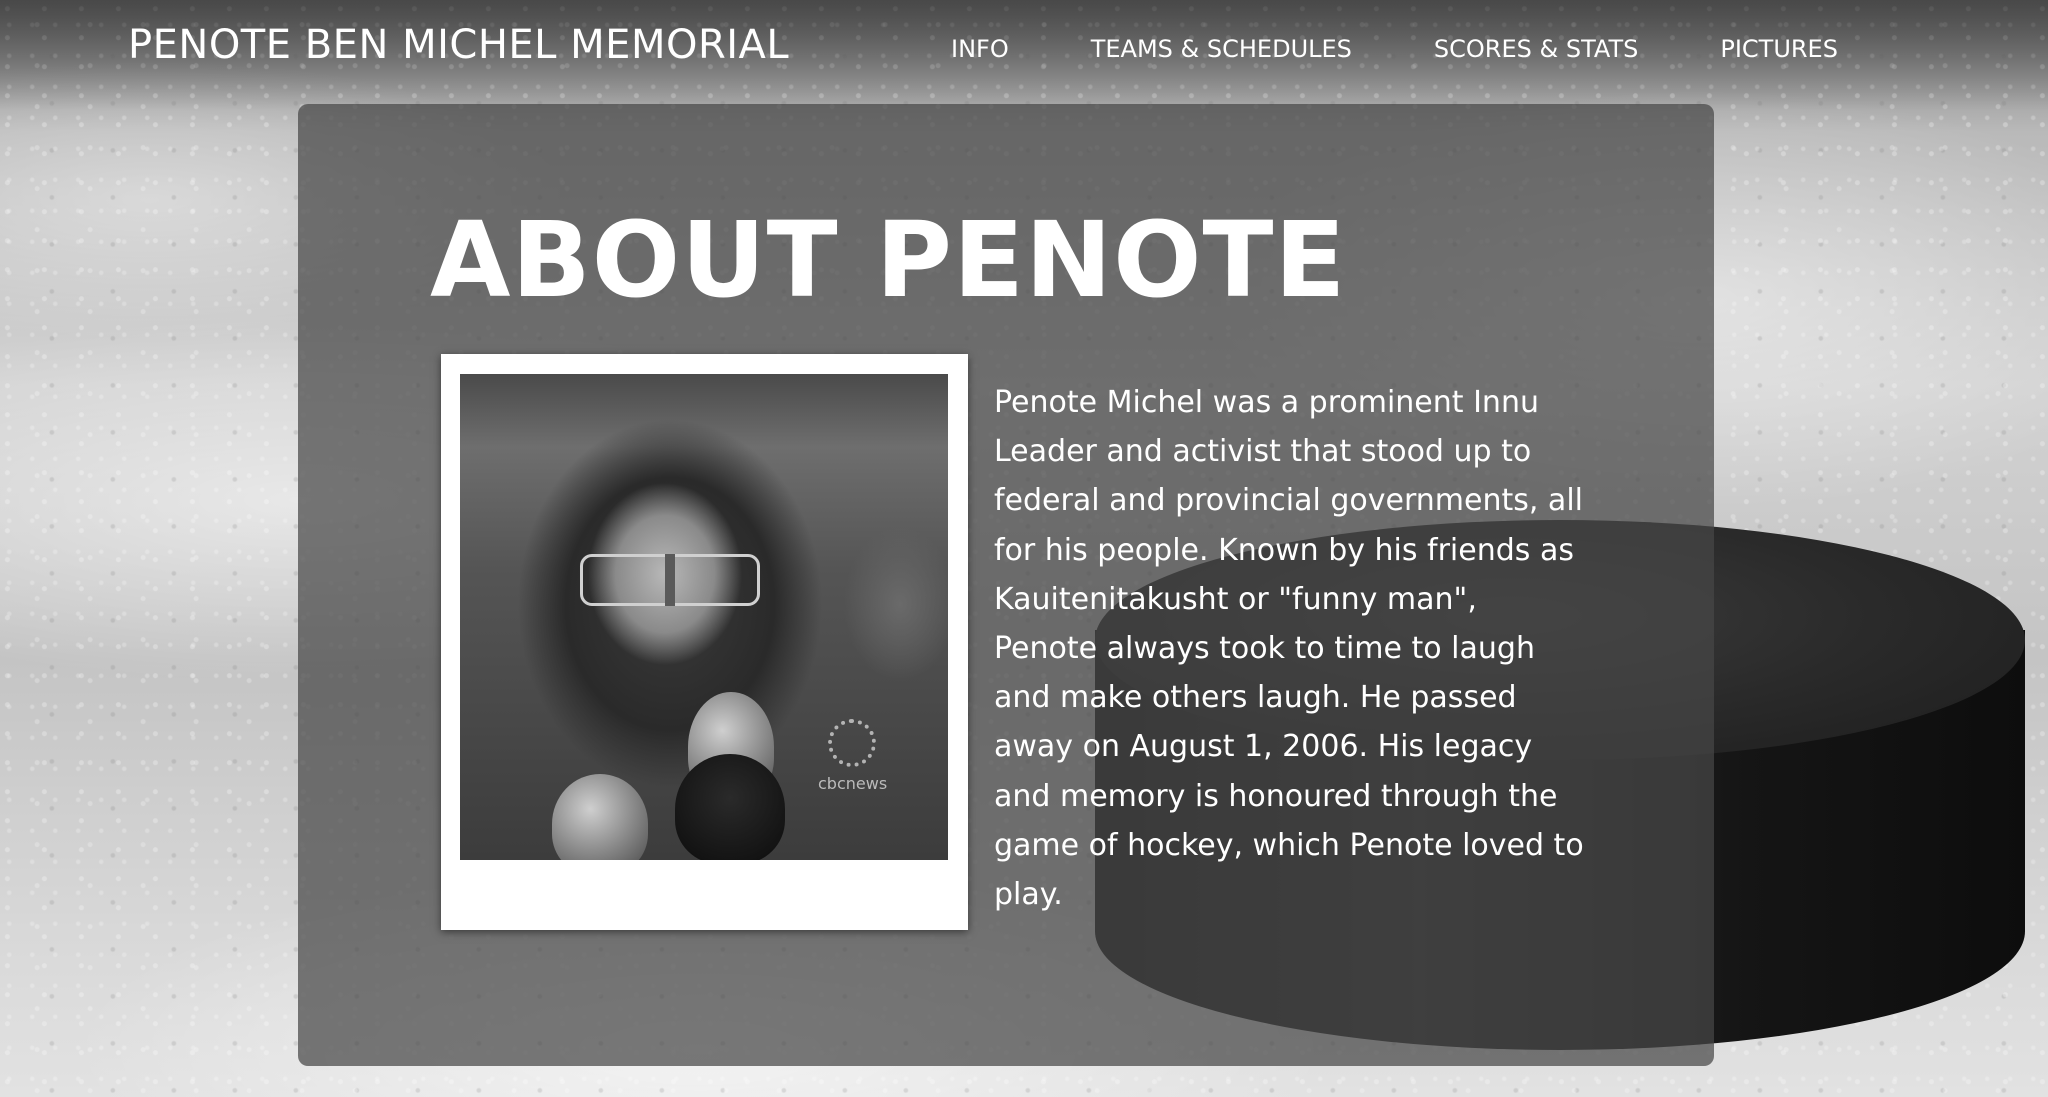 Image resolution: width=2048 pixels, height=1097 pixels. What do you see at coordinates (1221, 49) in the screenshot?
I see `nav-teams-schedules: TEAMS & SCHEDULES` at bounding box center [1221, 49].